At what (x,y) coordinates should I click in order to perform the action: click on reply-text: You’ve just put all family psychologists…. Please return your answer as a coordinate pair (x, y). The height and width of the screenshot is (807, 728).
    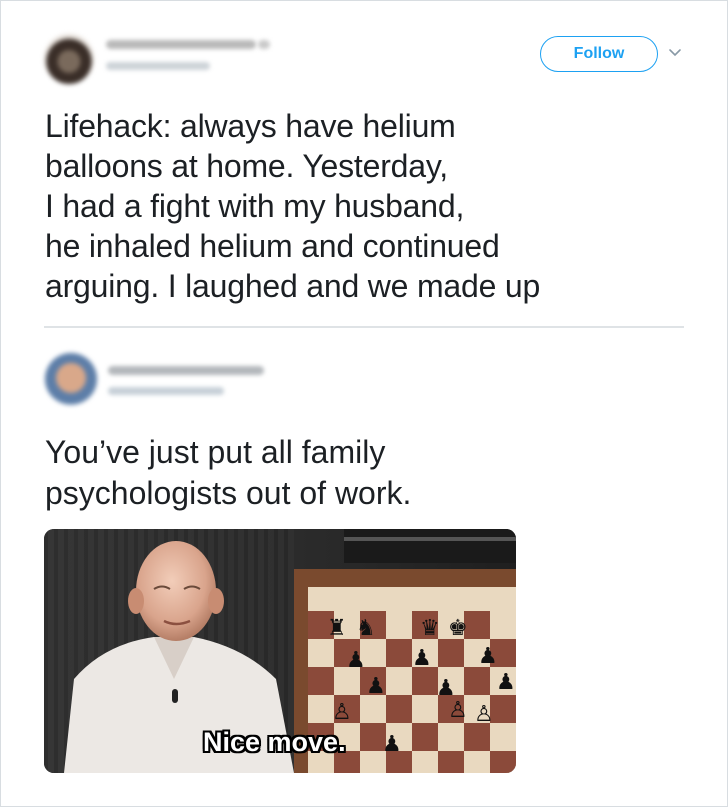
    Looking at the image, I should click on (365, 473).